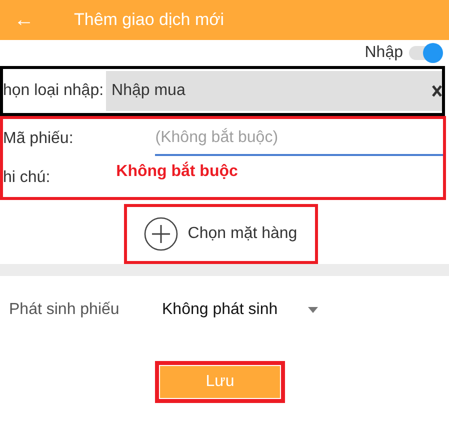 This screenshot has width=449, height=423. Describe the element at coordinates (216, 138) in the screenshot. I see `placeholder-text: (Không bắt buộc)` at that location.